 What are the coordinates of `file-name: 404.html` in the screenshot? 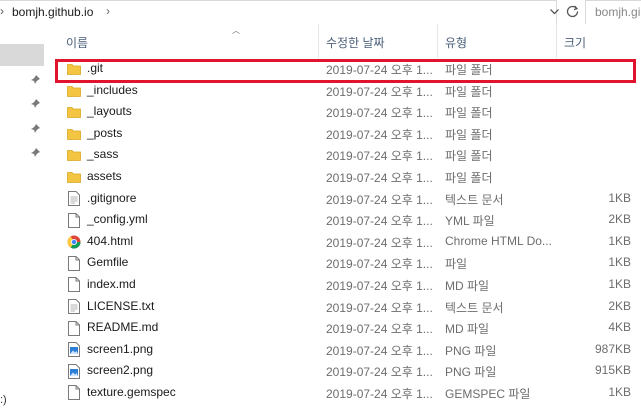 It's located at (110, 241).